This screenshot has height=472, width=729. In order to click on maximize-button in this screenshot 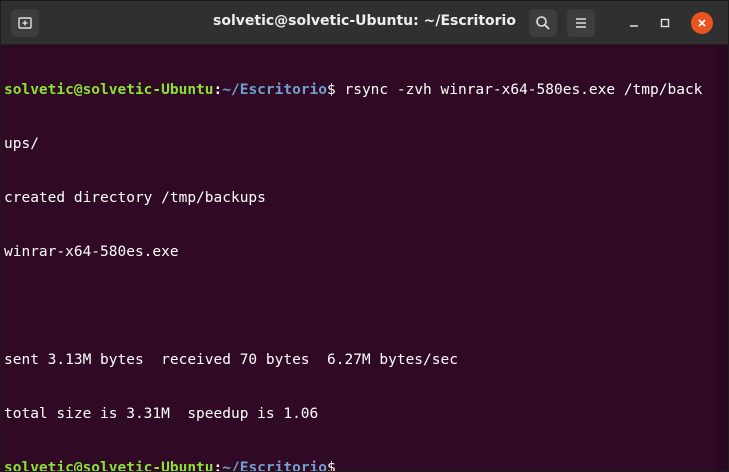, I will do `click(665, 23)`.